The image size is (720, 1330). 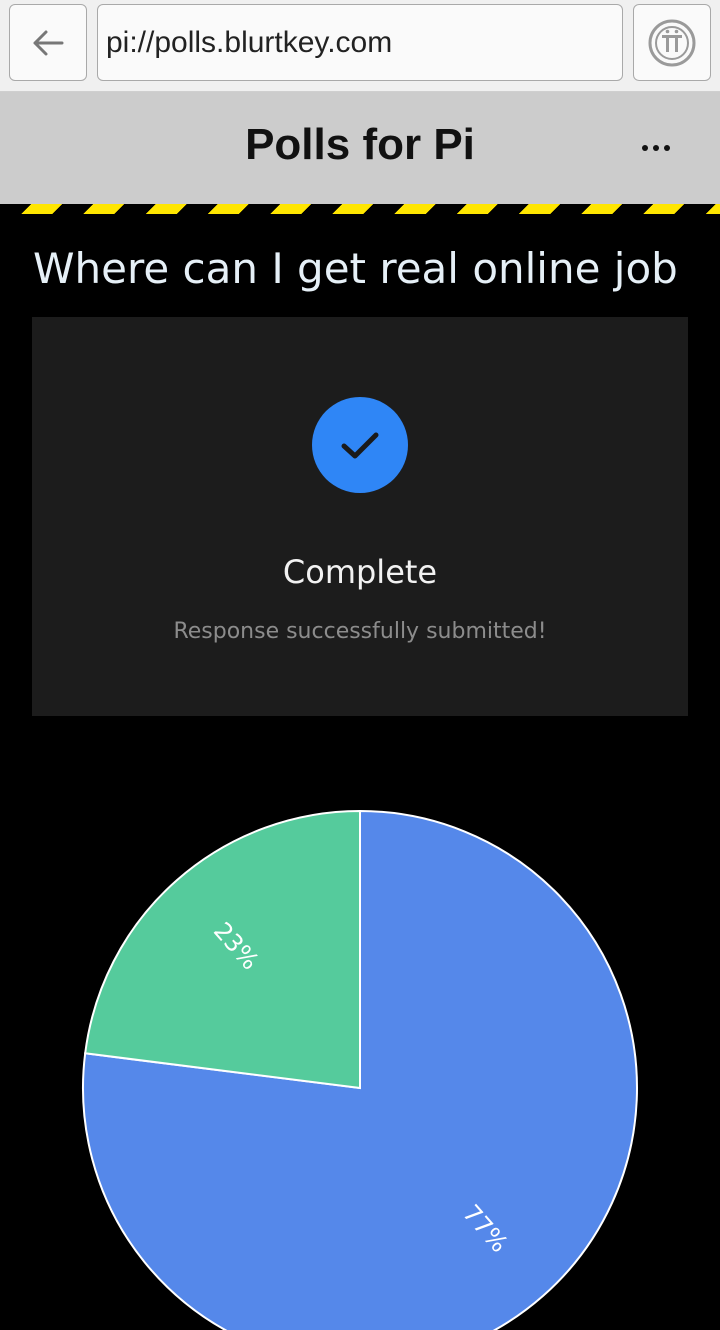 I want to click on status-message: Response successfully submitted!, so click(x=360, y=631).